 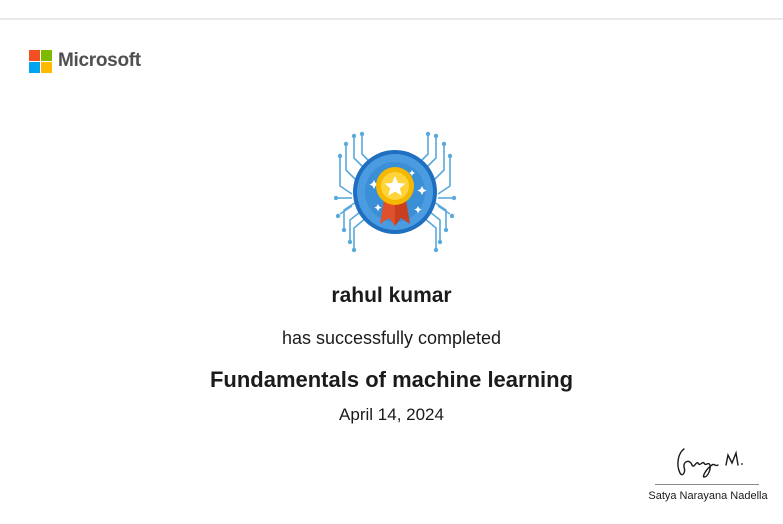 I want to click on microsoft-logo: Microsoft, so click(x=85, y=61).